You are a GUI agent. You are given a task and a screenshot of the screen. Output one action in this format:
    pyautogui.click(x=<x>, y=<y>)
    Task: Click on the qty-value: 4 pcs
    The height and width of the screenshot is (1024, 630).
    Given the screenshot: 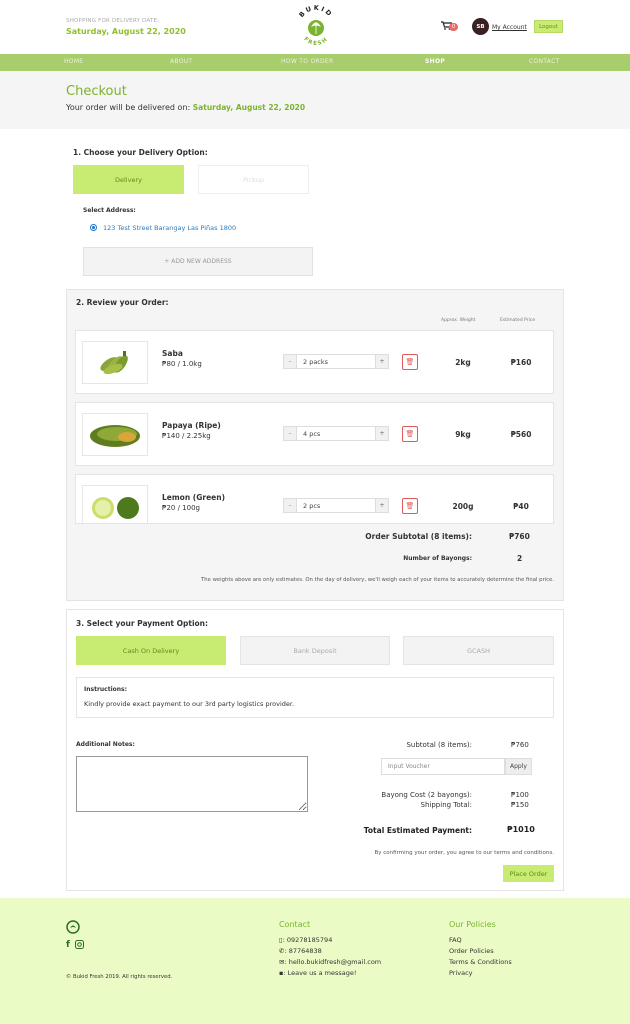 What is the action you would take?
    pyautogui.click(x=311, y=434)
    